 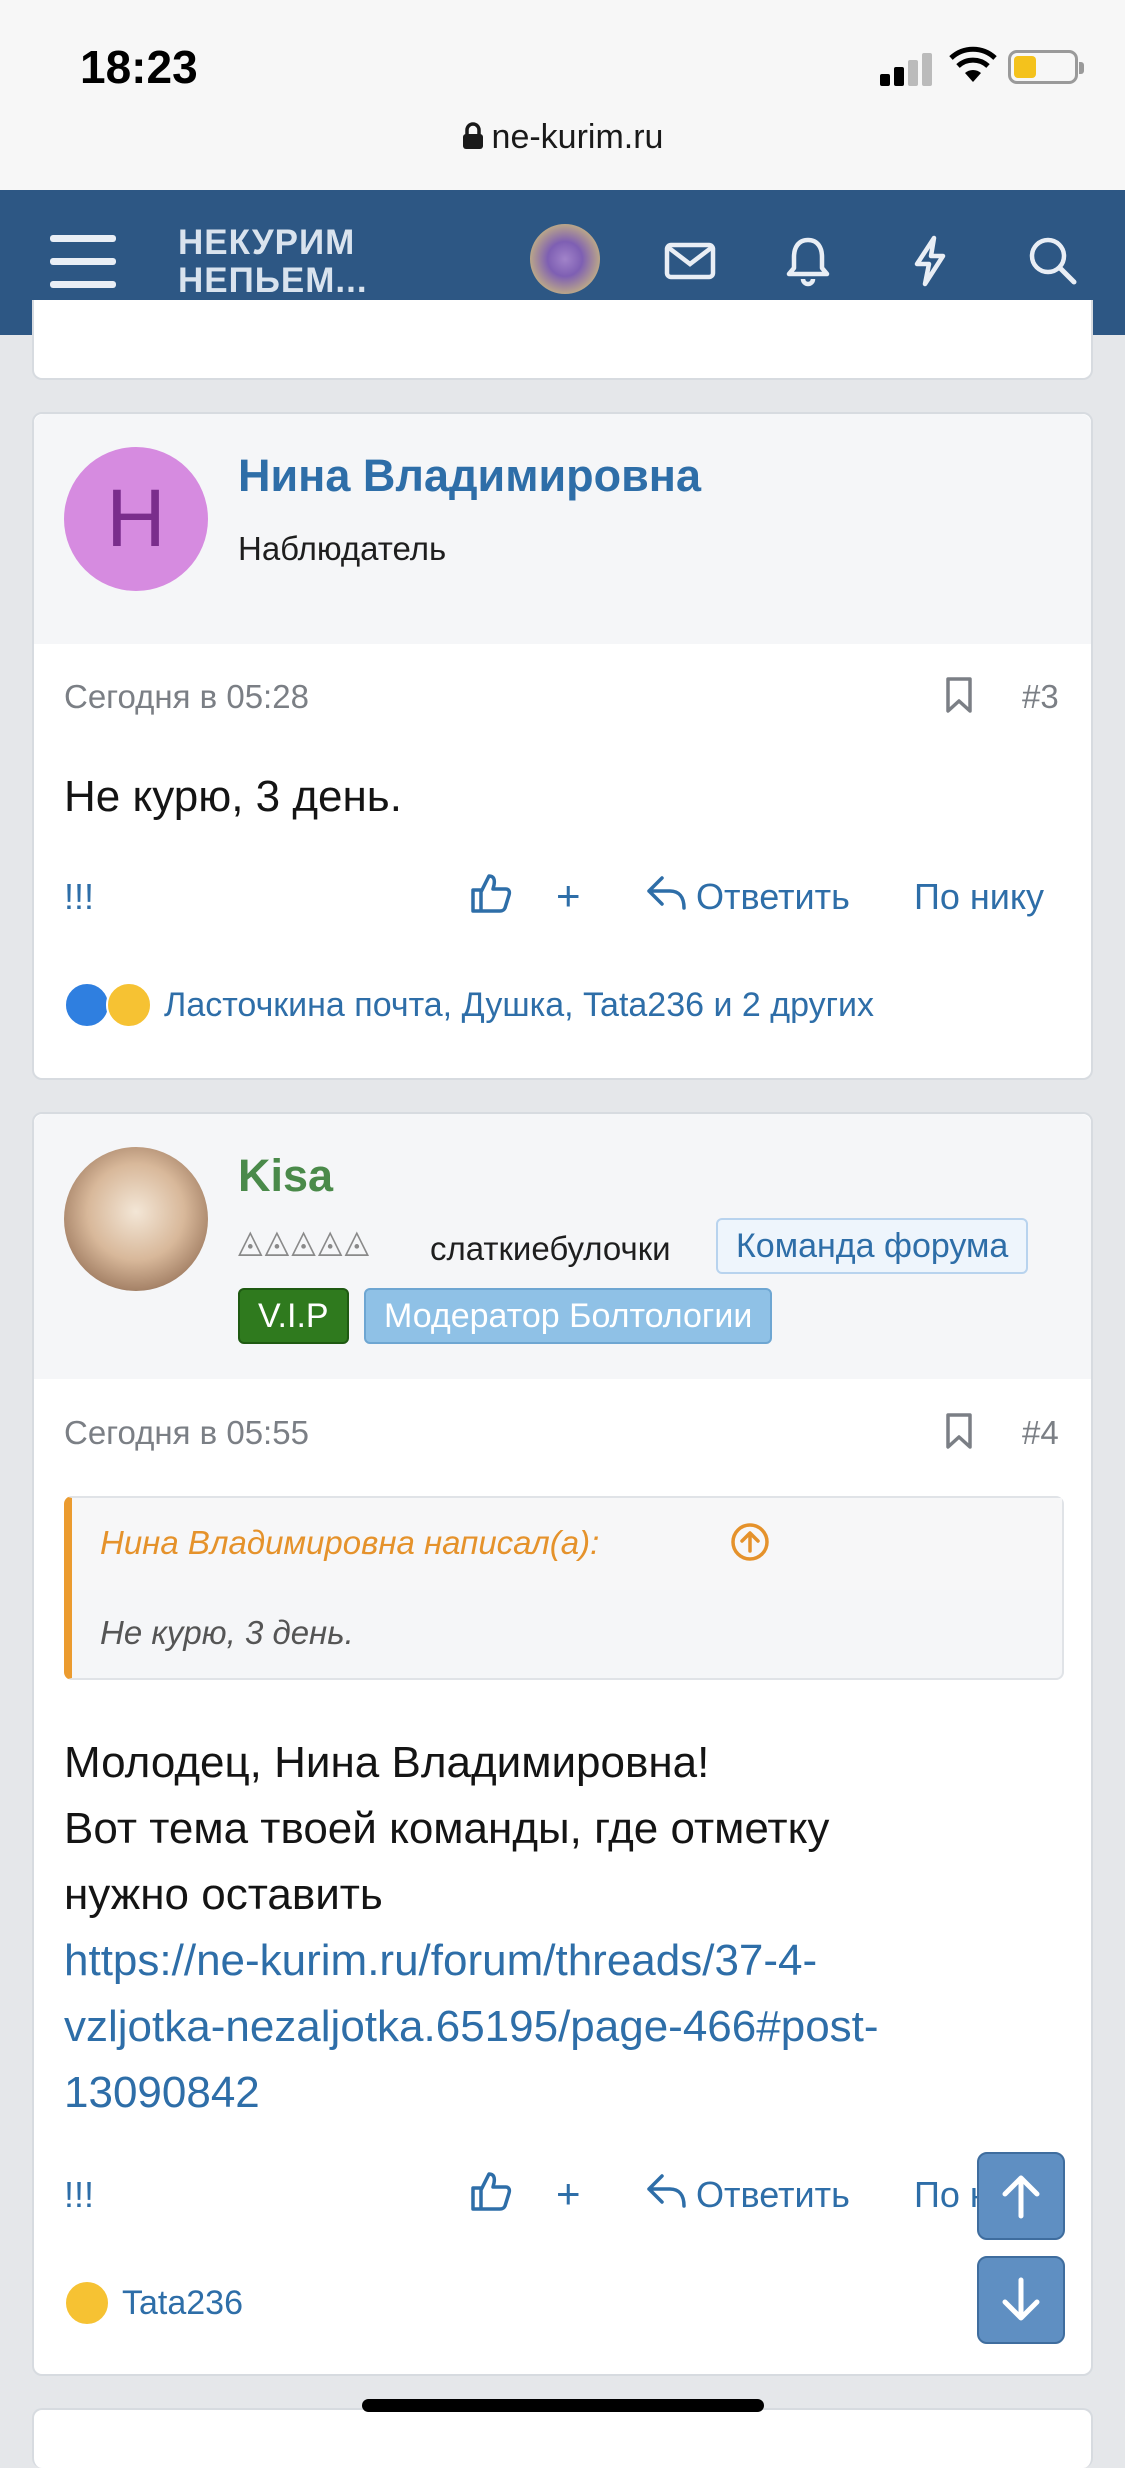 What do you see at coordinates (577, 137) in the screenshot?
I see `url-text: ne-kurim.ru` at bounding box center [577, 137].